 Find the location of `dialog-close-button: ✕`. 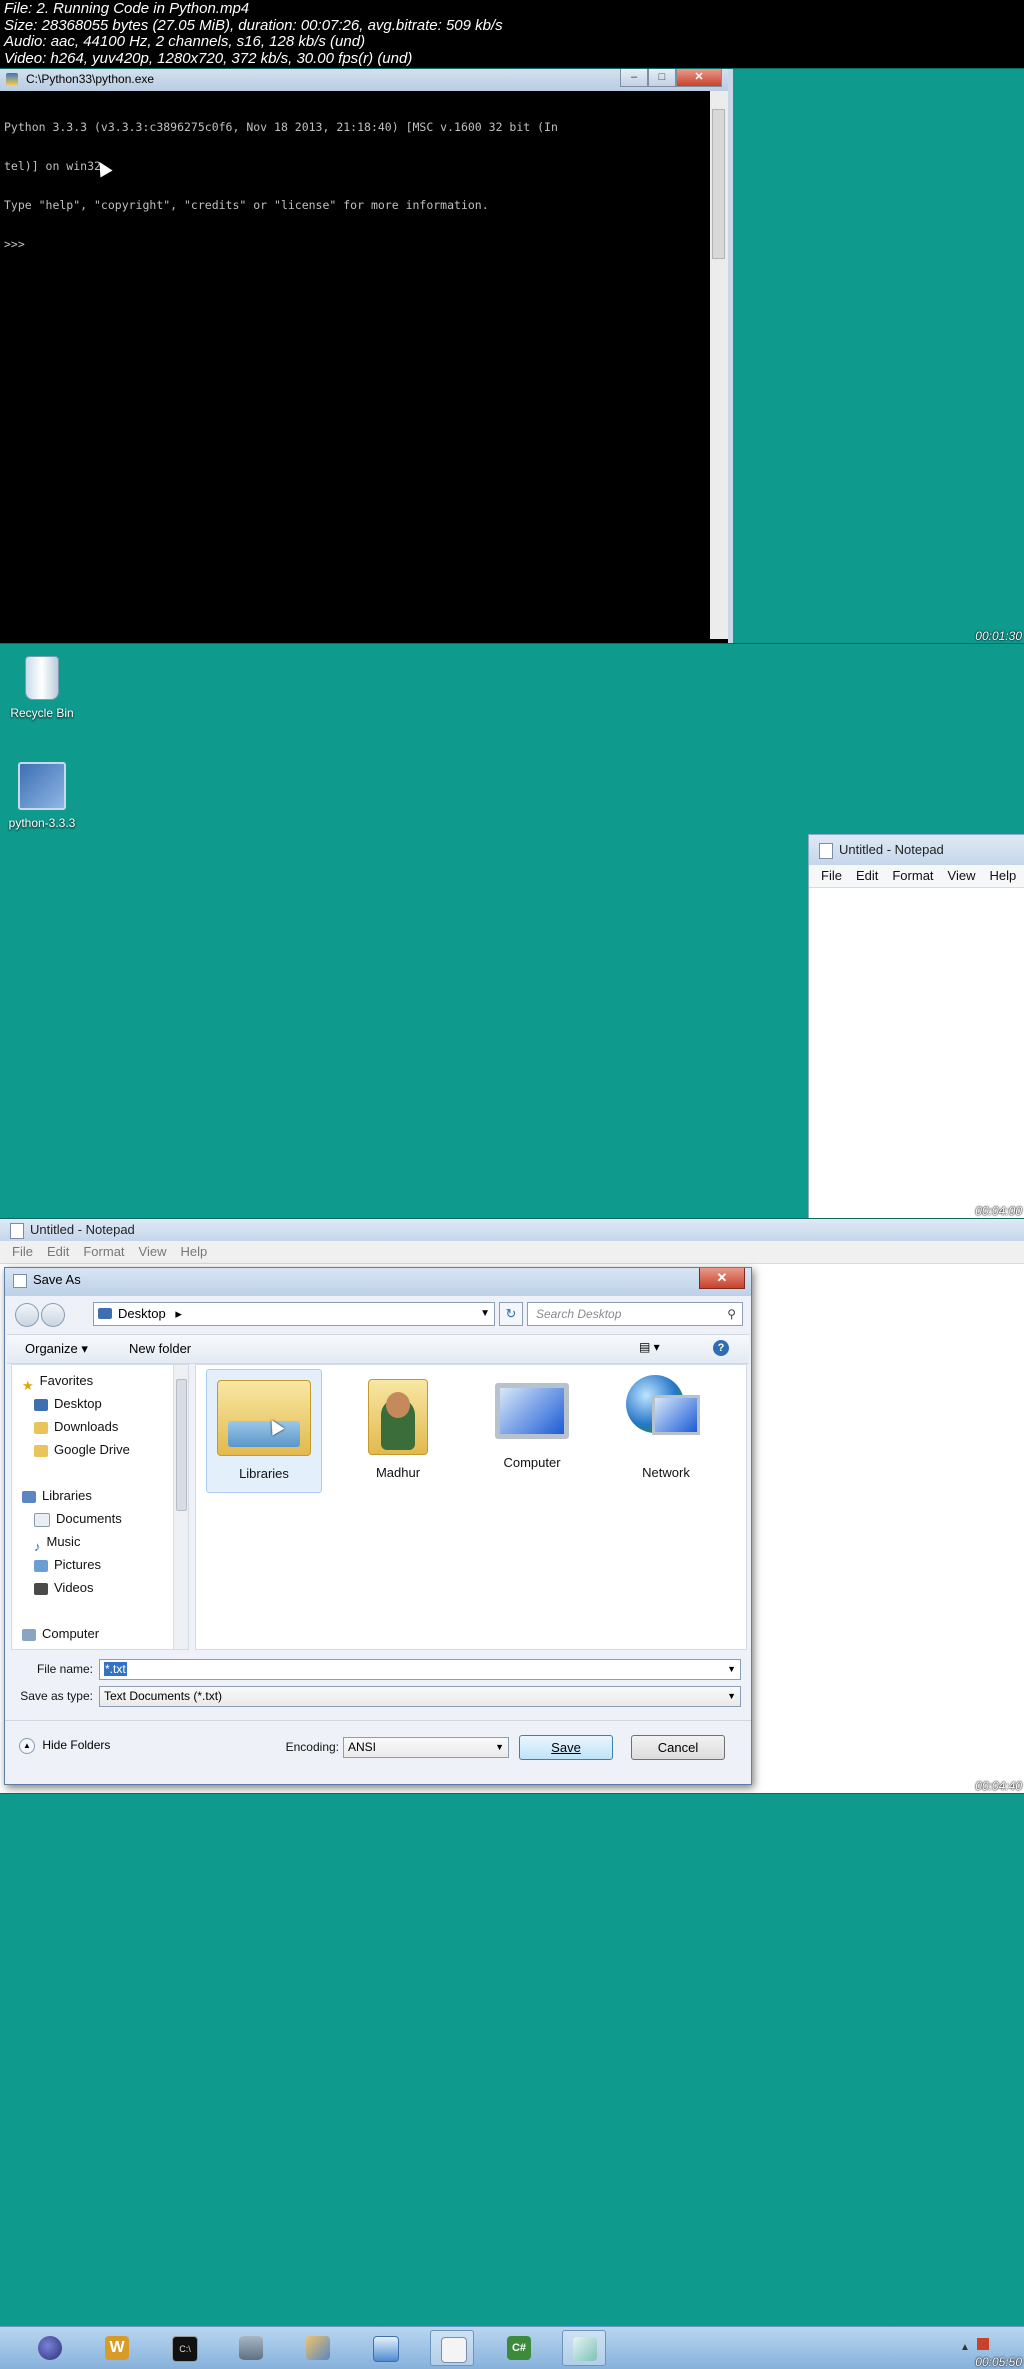

dialog-close-button: ✕ is located at coordinates (722, 1278).